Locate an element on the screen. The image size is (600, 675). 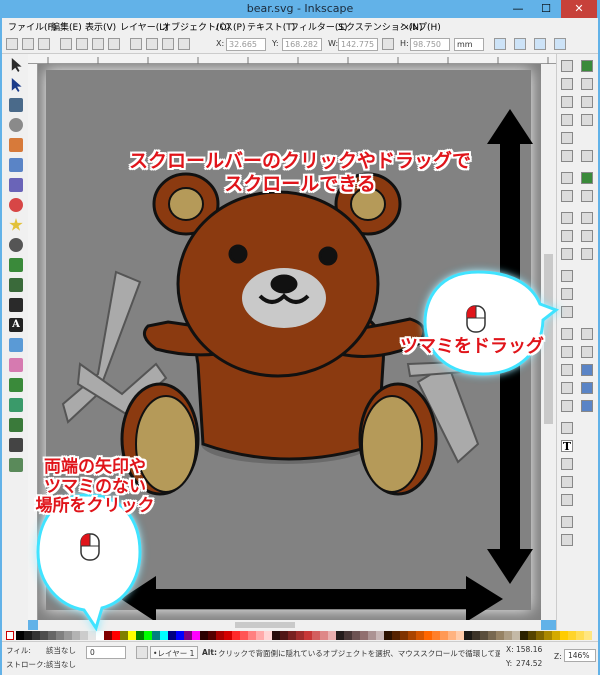
scale-stroke-icon is located at coordinates (500, 44).